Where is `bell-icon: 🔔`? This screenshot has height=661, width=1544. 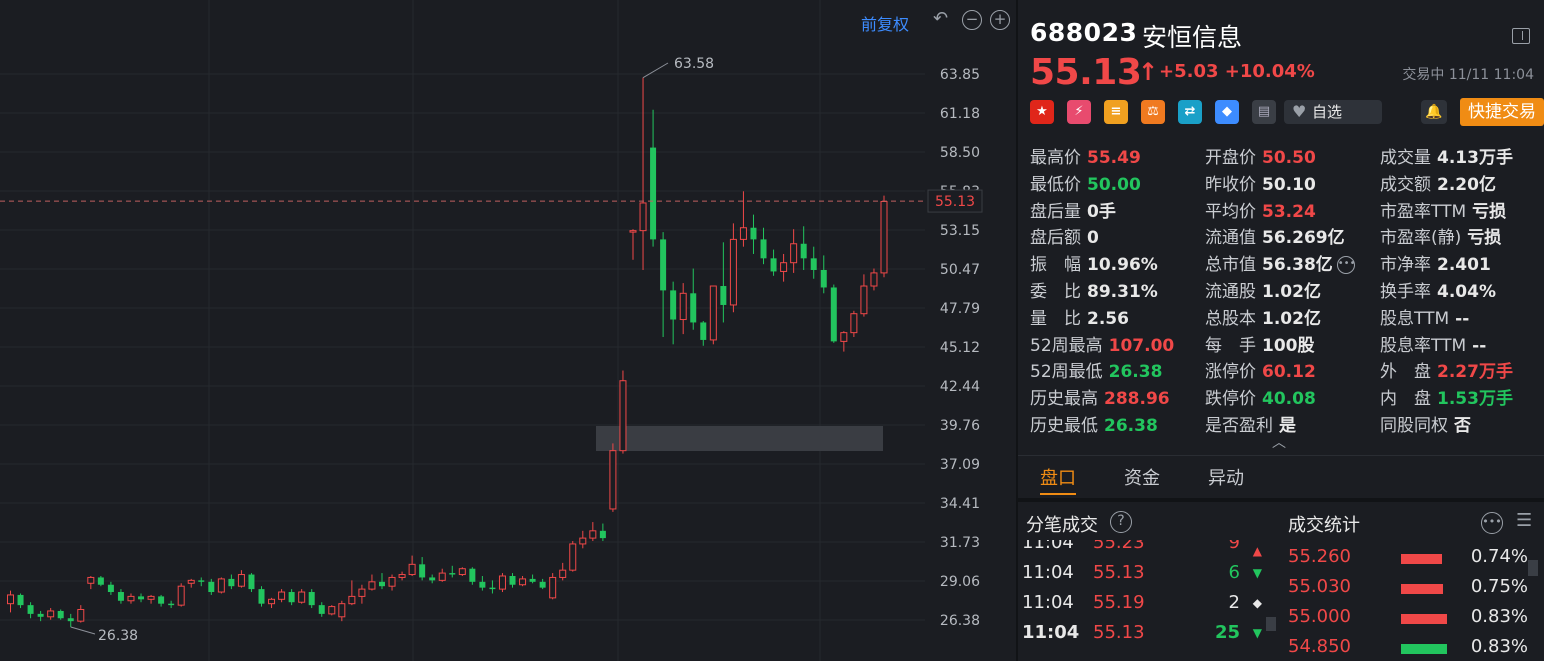
bell-icon: 🔔 is located at coordinates (1434, 112).